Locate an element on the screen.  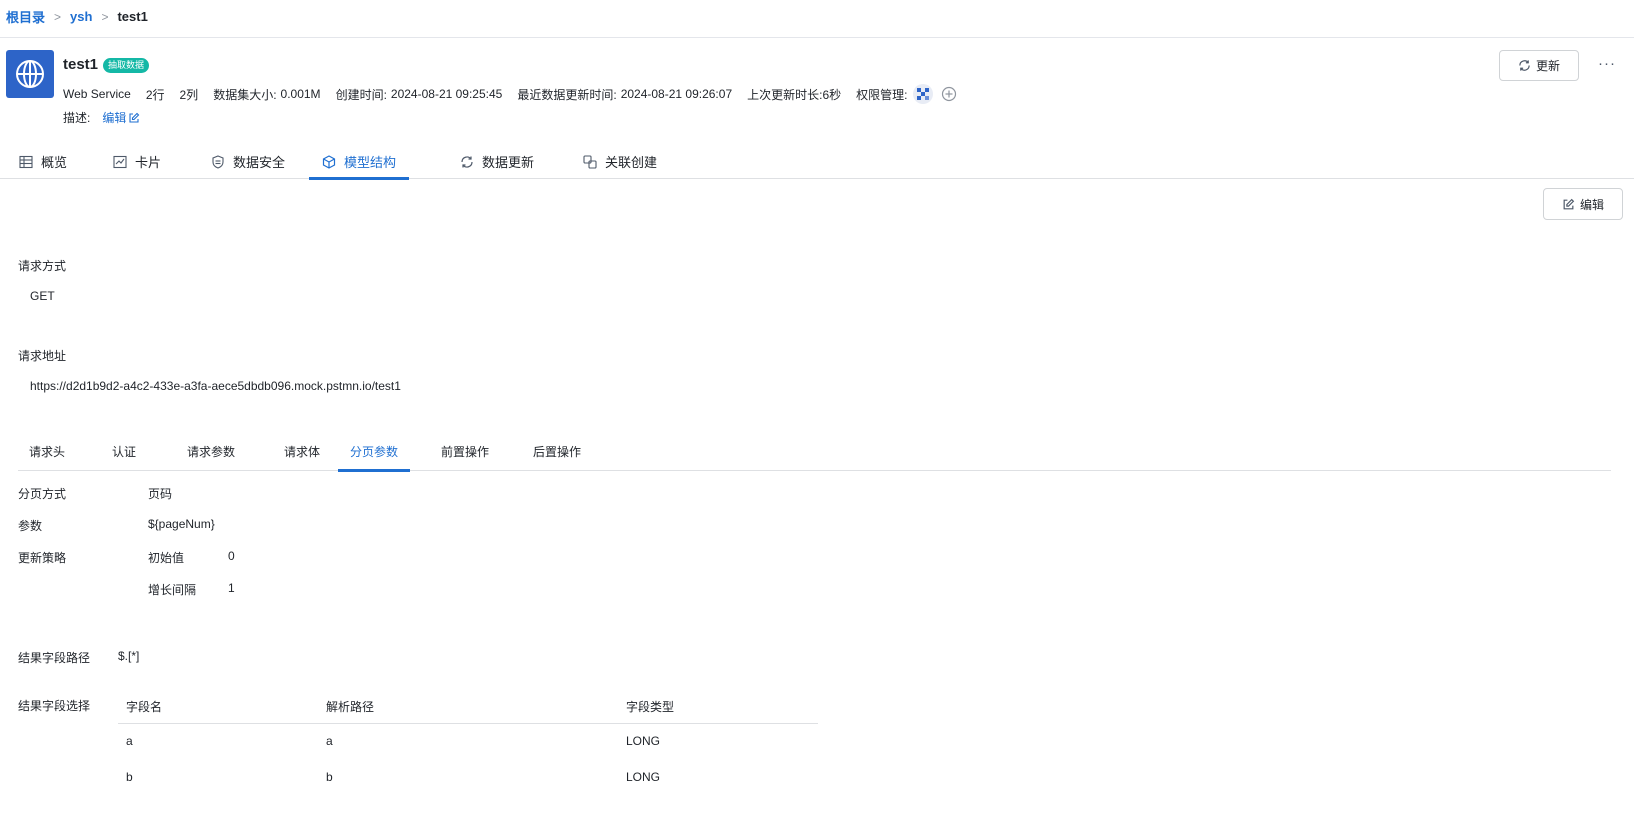
tab-related-create: 关联创建 is located at coordinates (620, 161).